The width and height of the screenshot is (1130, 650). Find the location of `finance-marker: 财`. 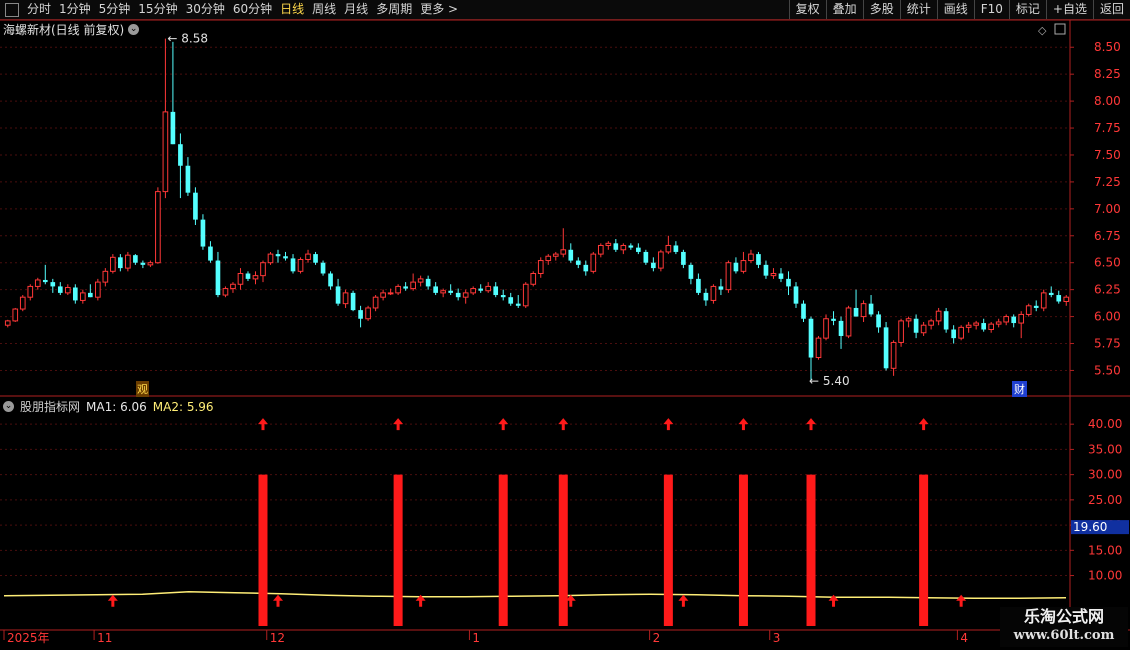

finance-marker: 财 is located at coordinates (1019, 389).